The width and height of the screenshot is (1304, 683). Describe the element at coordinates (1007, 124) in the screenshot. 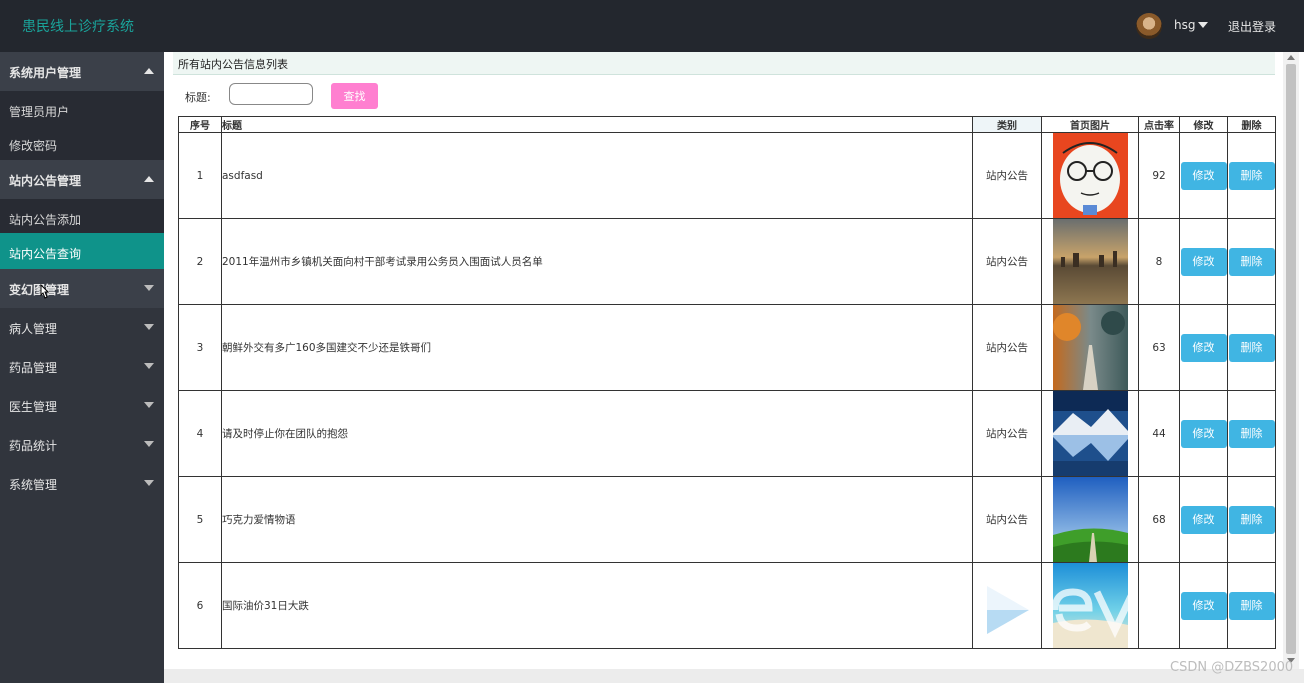

I see `col-header-category: 类别` at that location.